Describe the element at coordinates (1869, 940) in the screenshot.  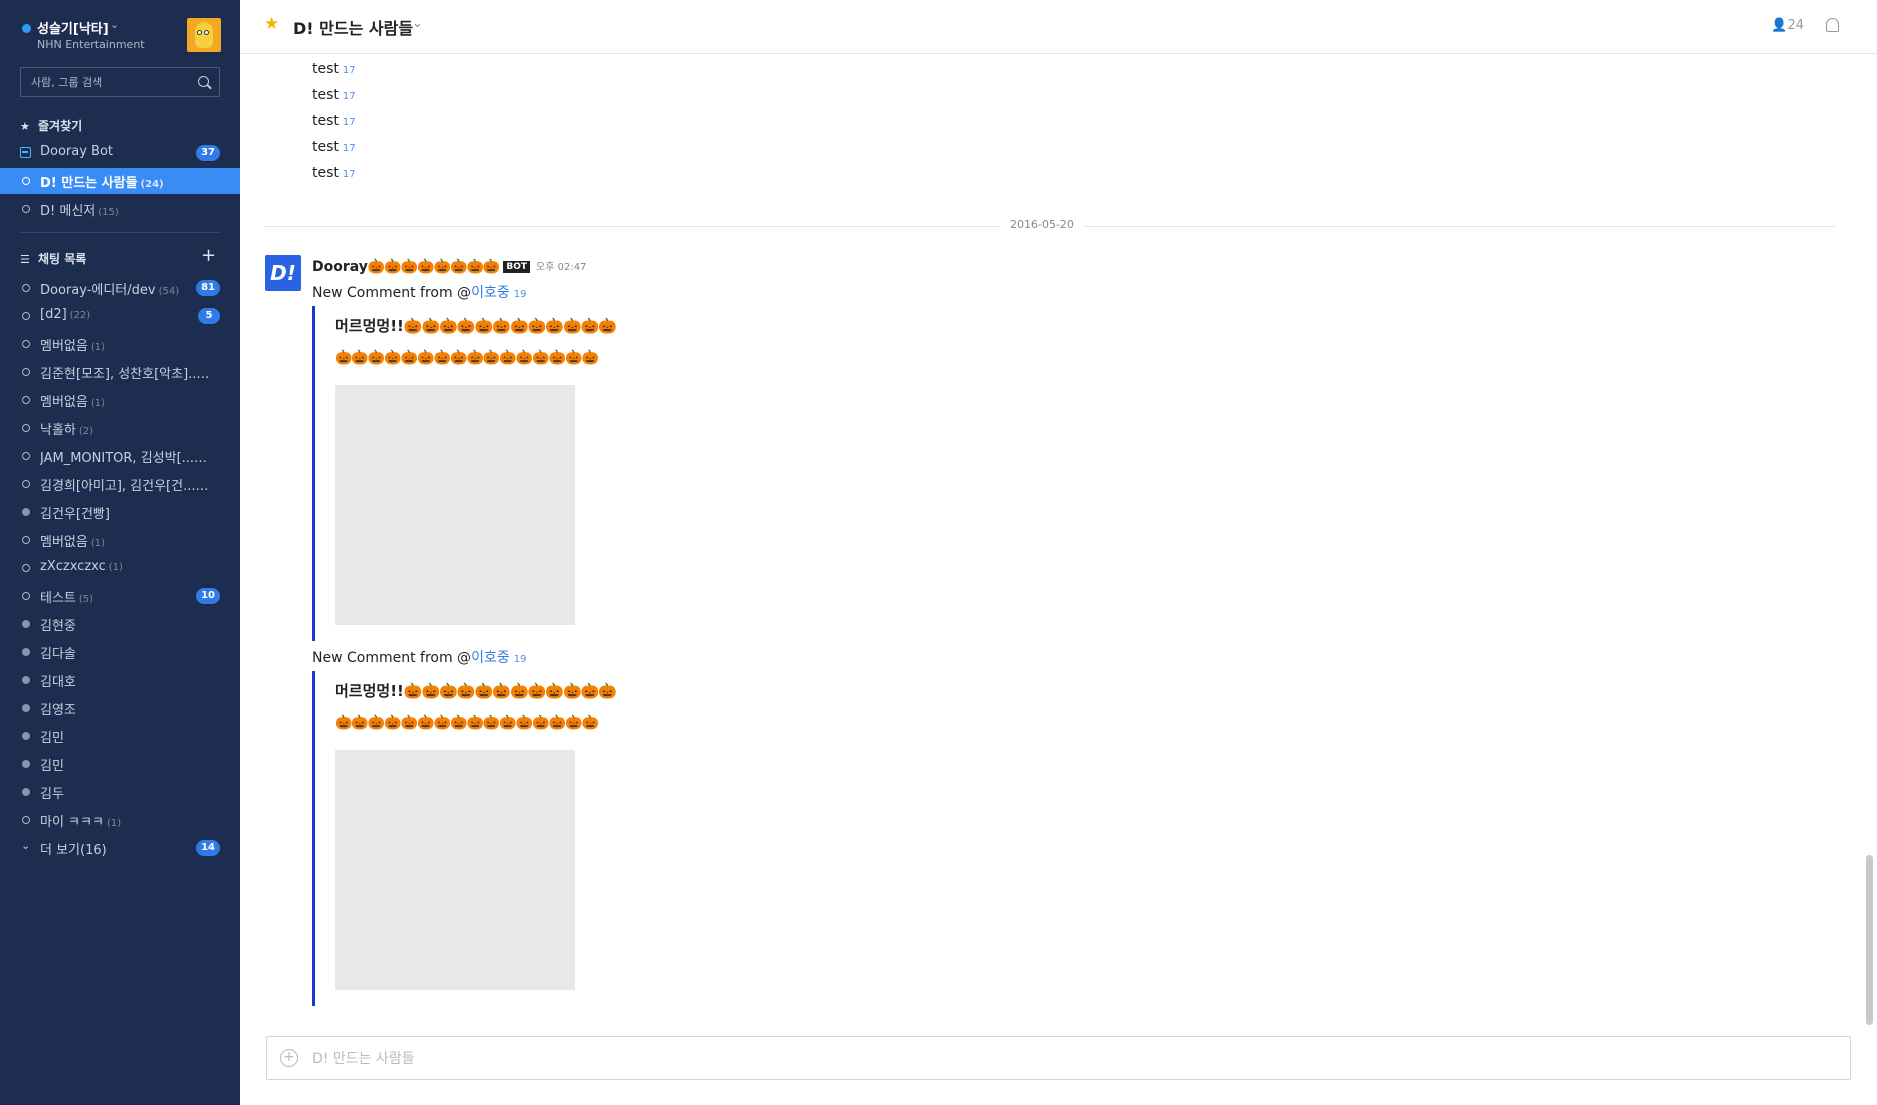
I see `scrollbar-thumb` at that location.